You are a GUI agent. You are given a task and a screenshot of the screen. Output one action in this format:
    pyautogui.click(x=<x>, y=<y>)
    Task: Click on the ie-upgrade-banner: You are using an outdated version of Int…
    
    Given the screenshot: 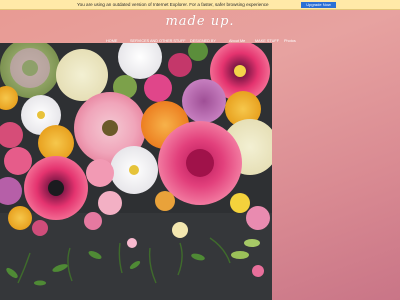 What is the action you would take?
    pyautogui.click(x=200, y=5)
    